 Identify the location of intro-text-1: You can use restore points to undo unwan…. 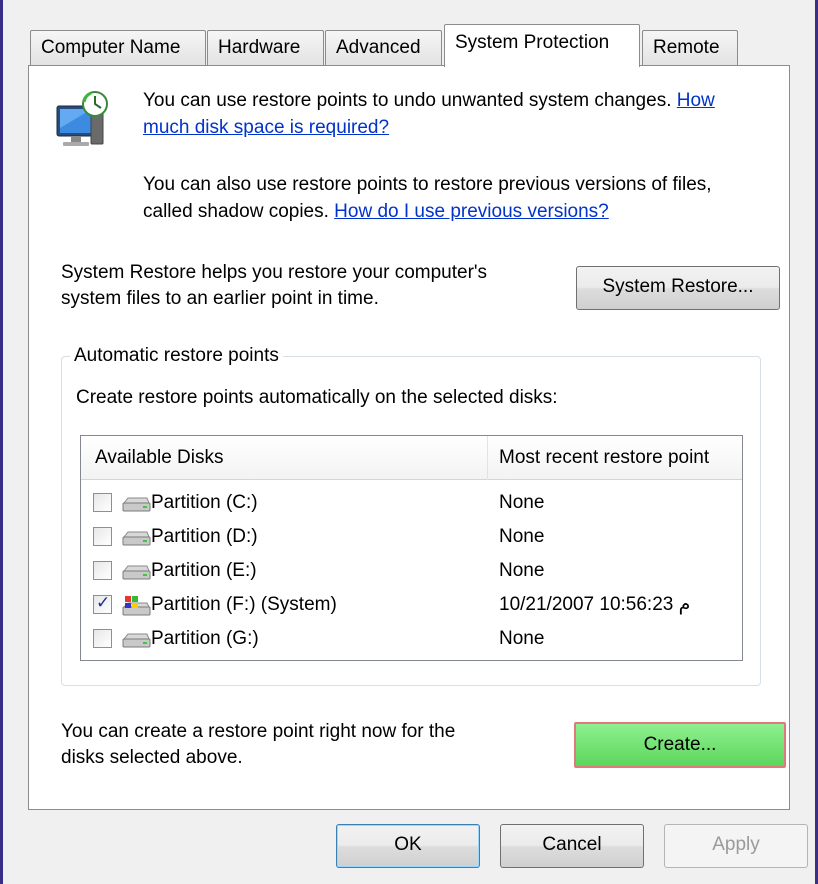
(407, 100).